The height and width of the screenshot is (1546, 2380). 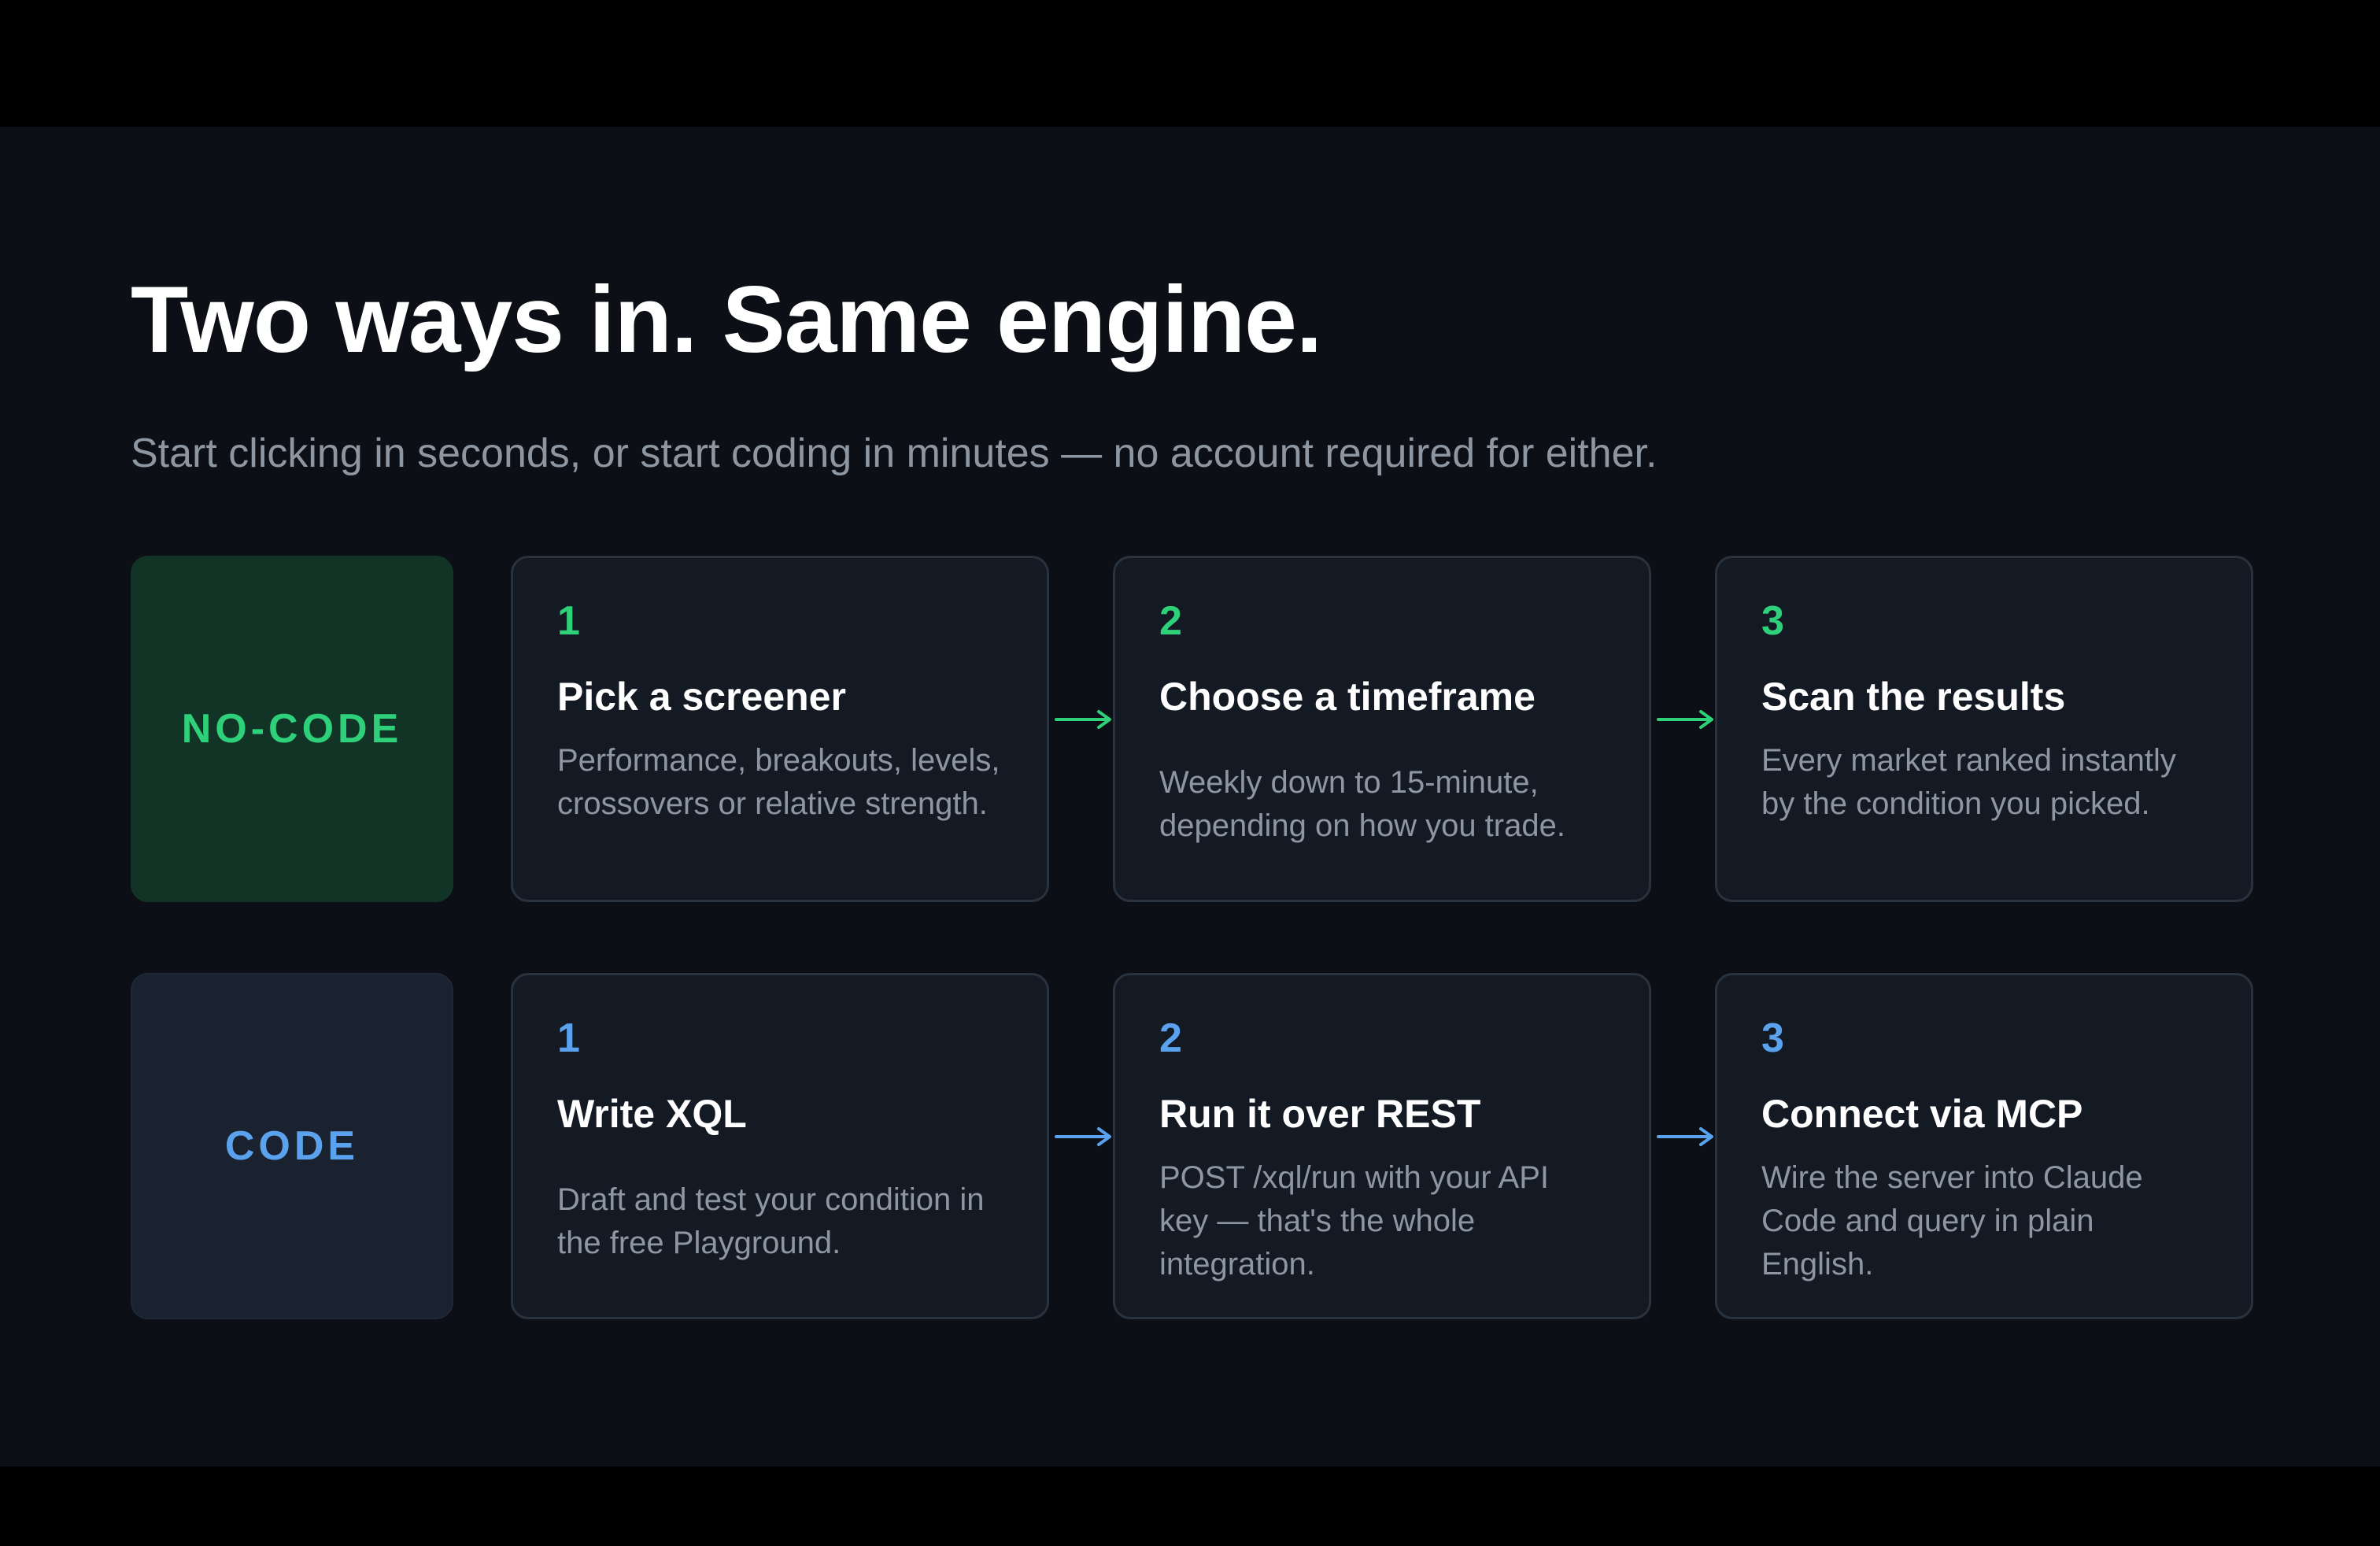 I want to click on code-label: CODE, so click(x=292, y=1146).